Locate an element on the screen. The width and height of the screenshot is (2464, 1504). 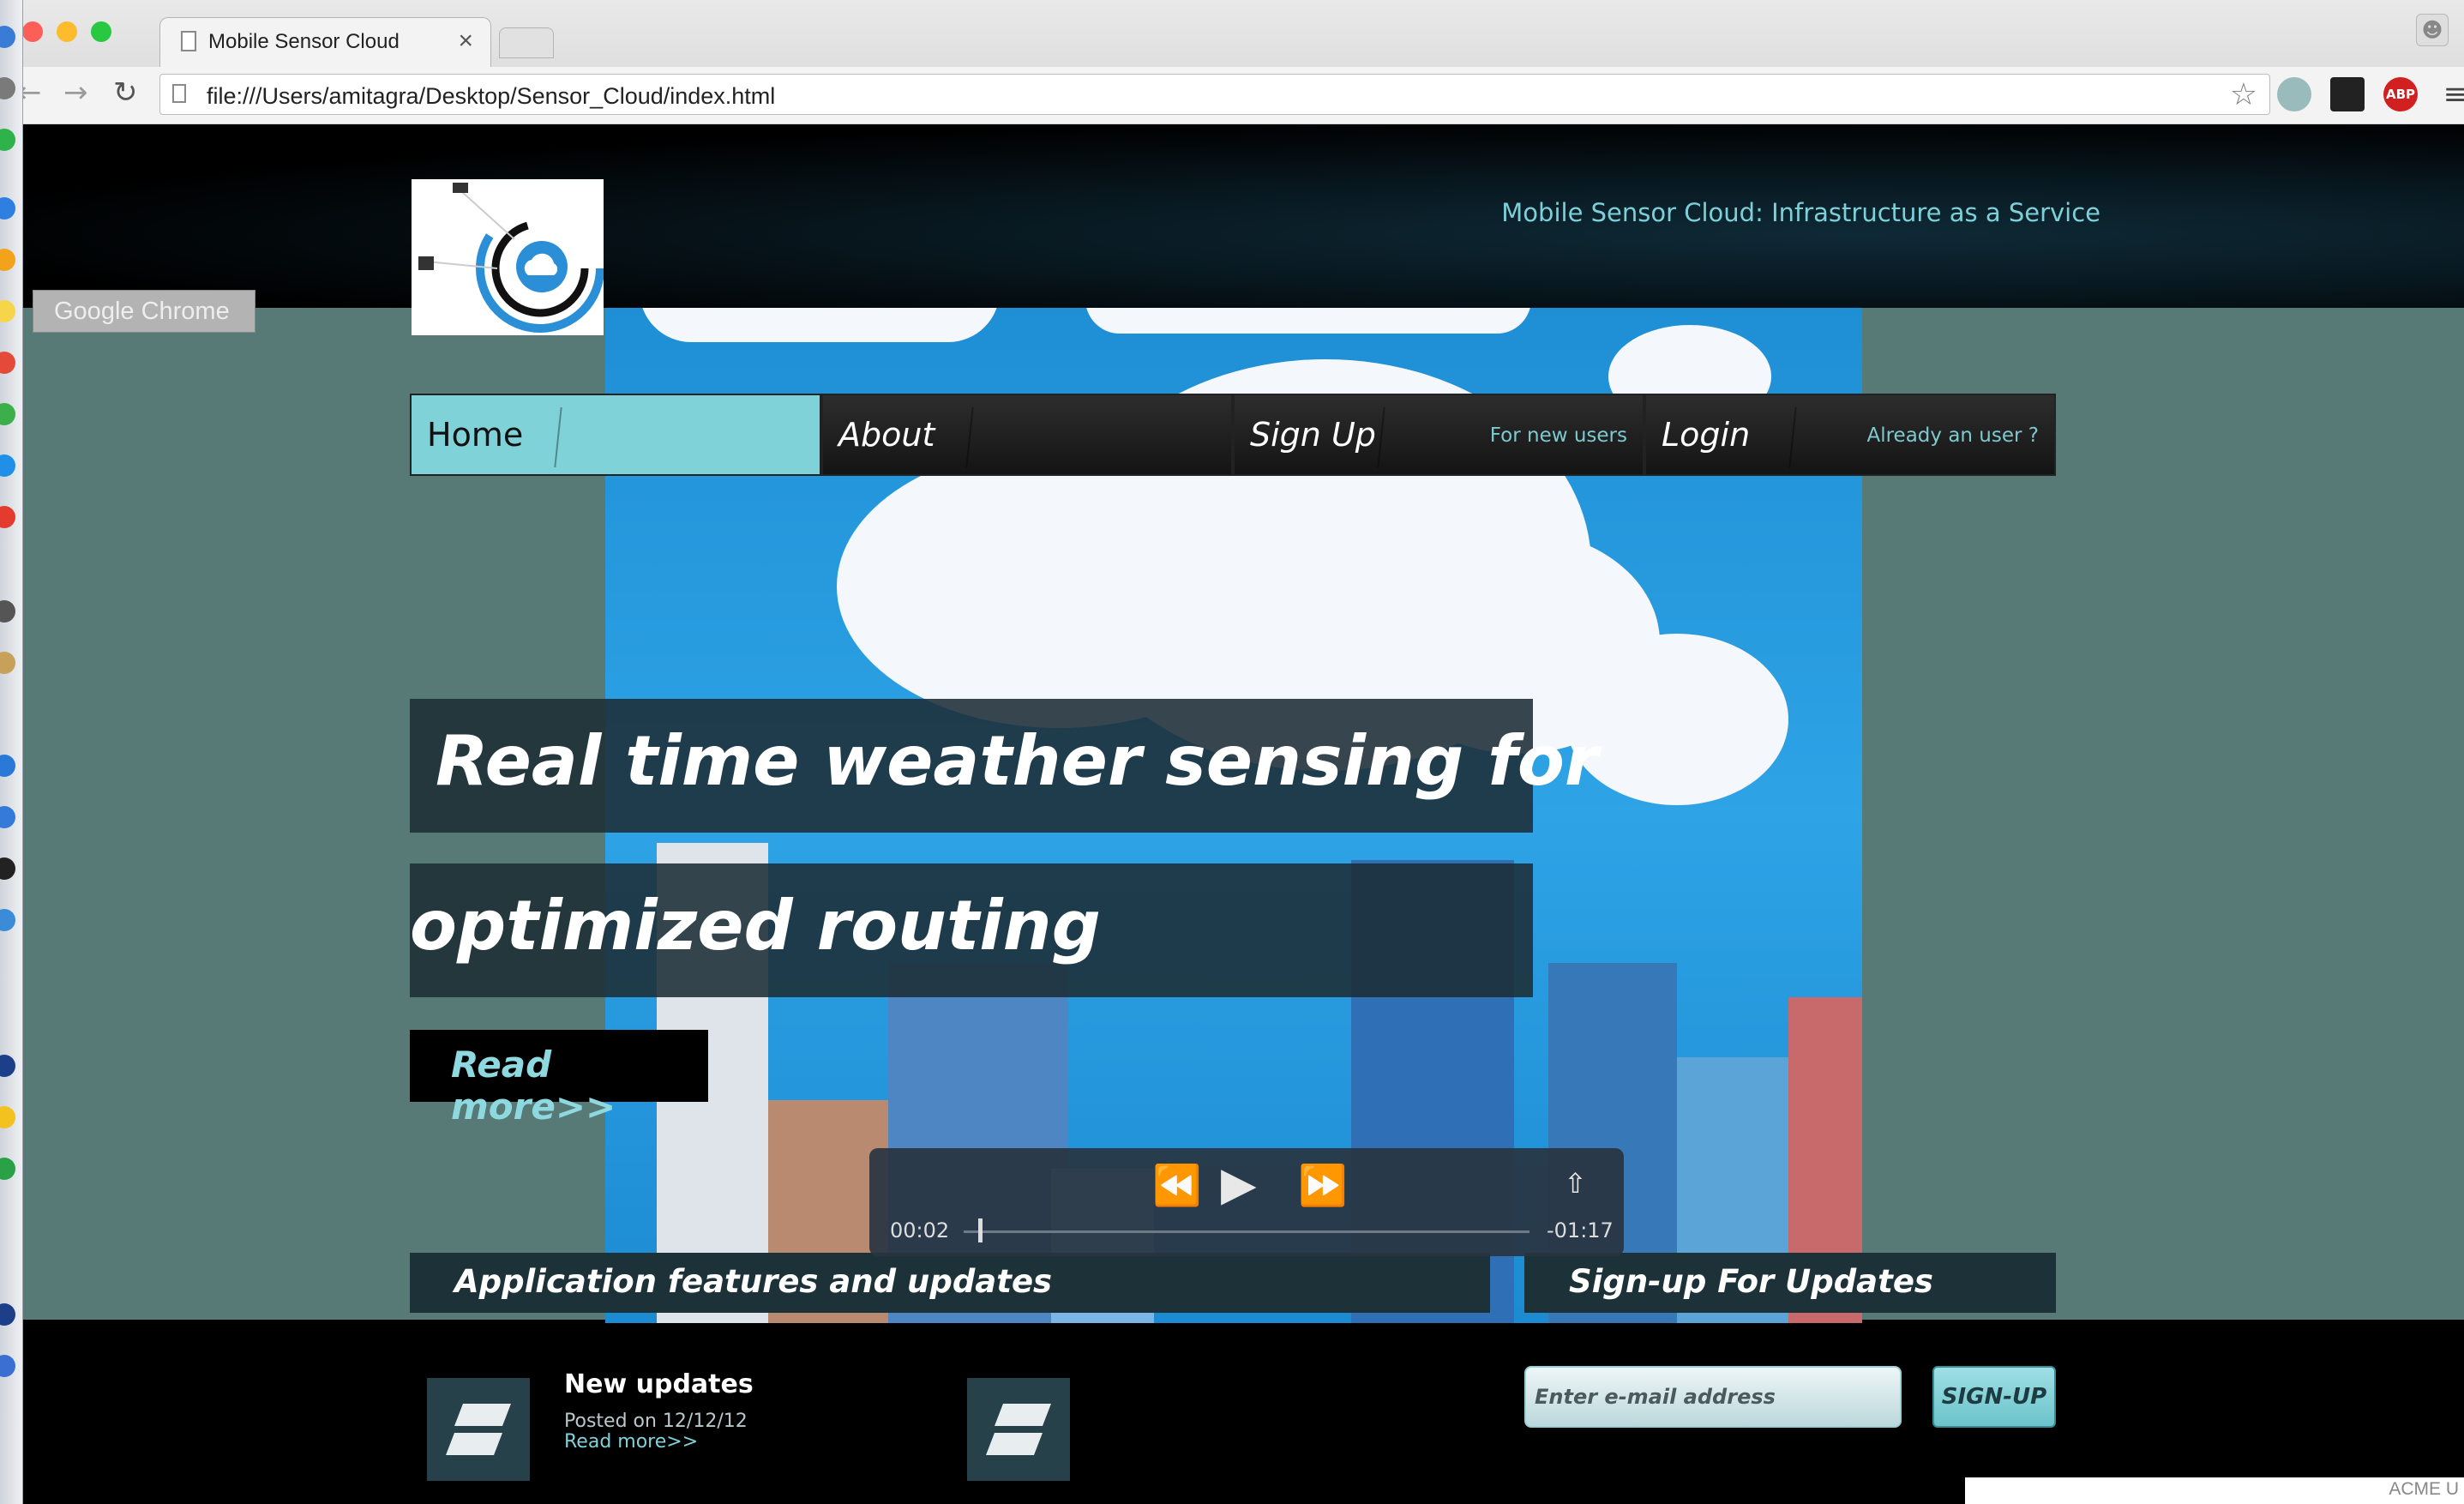
email-field is located at coordinates (1713, 1397).